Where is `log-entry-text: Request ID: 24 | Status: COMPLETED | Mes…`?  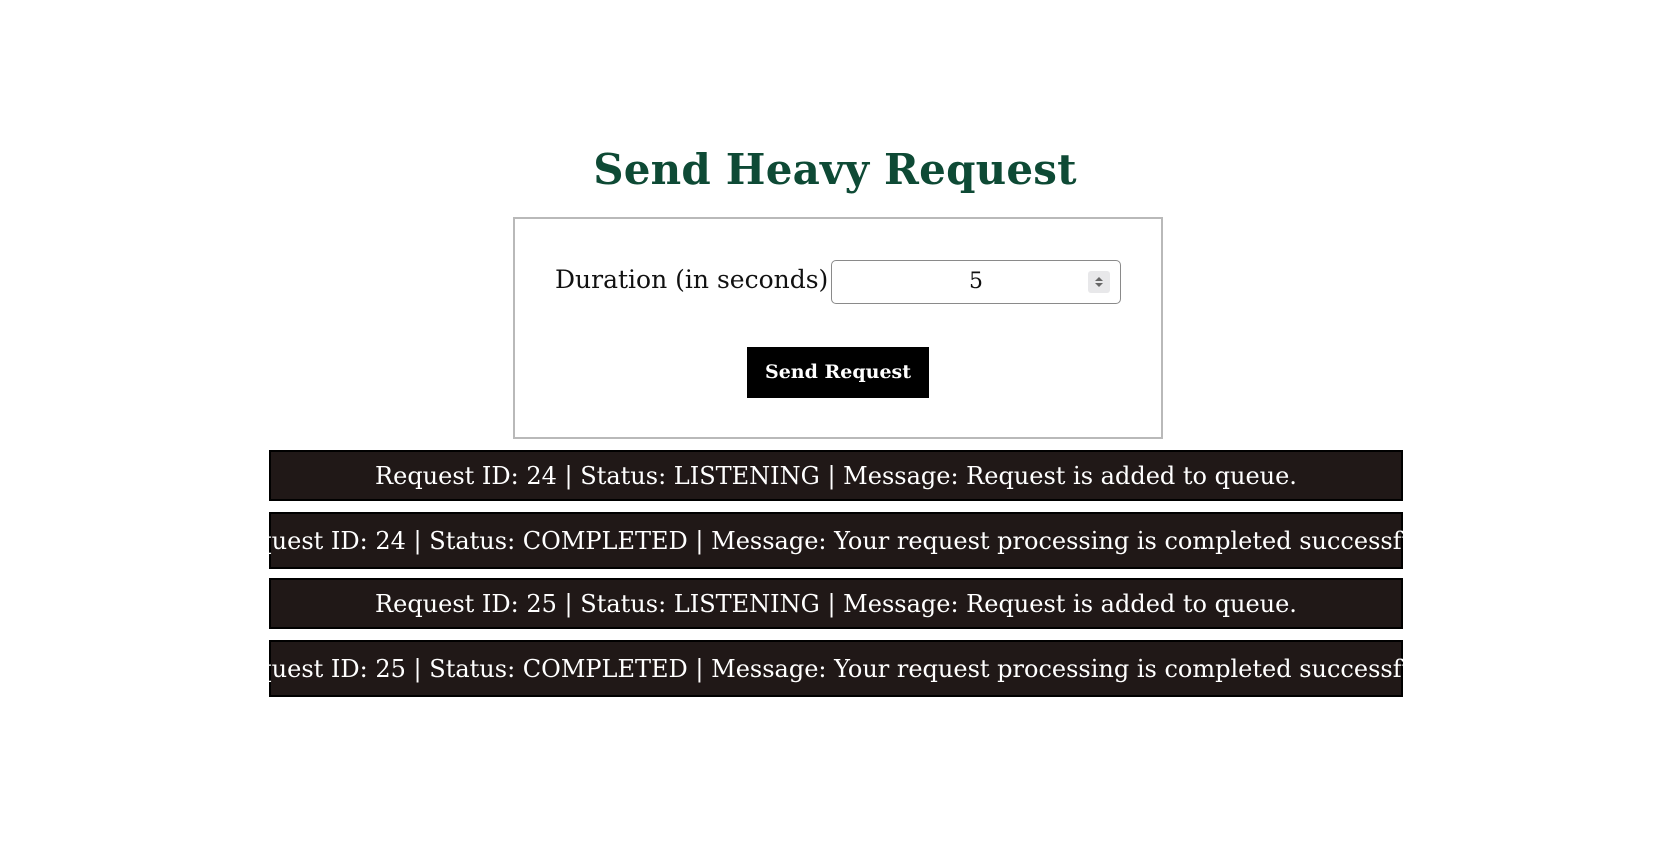
log-entry-text: Request ID: 24 | Status: COMPLETED | Mes… is located at coordinates (835, 540).